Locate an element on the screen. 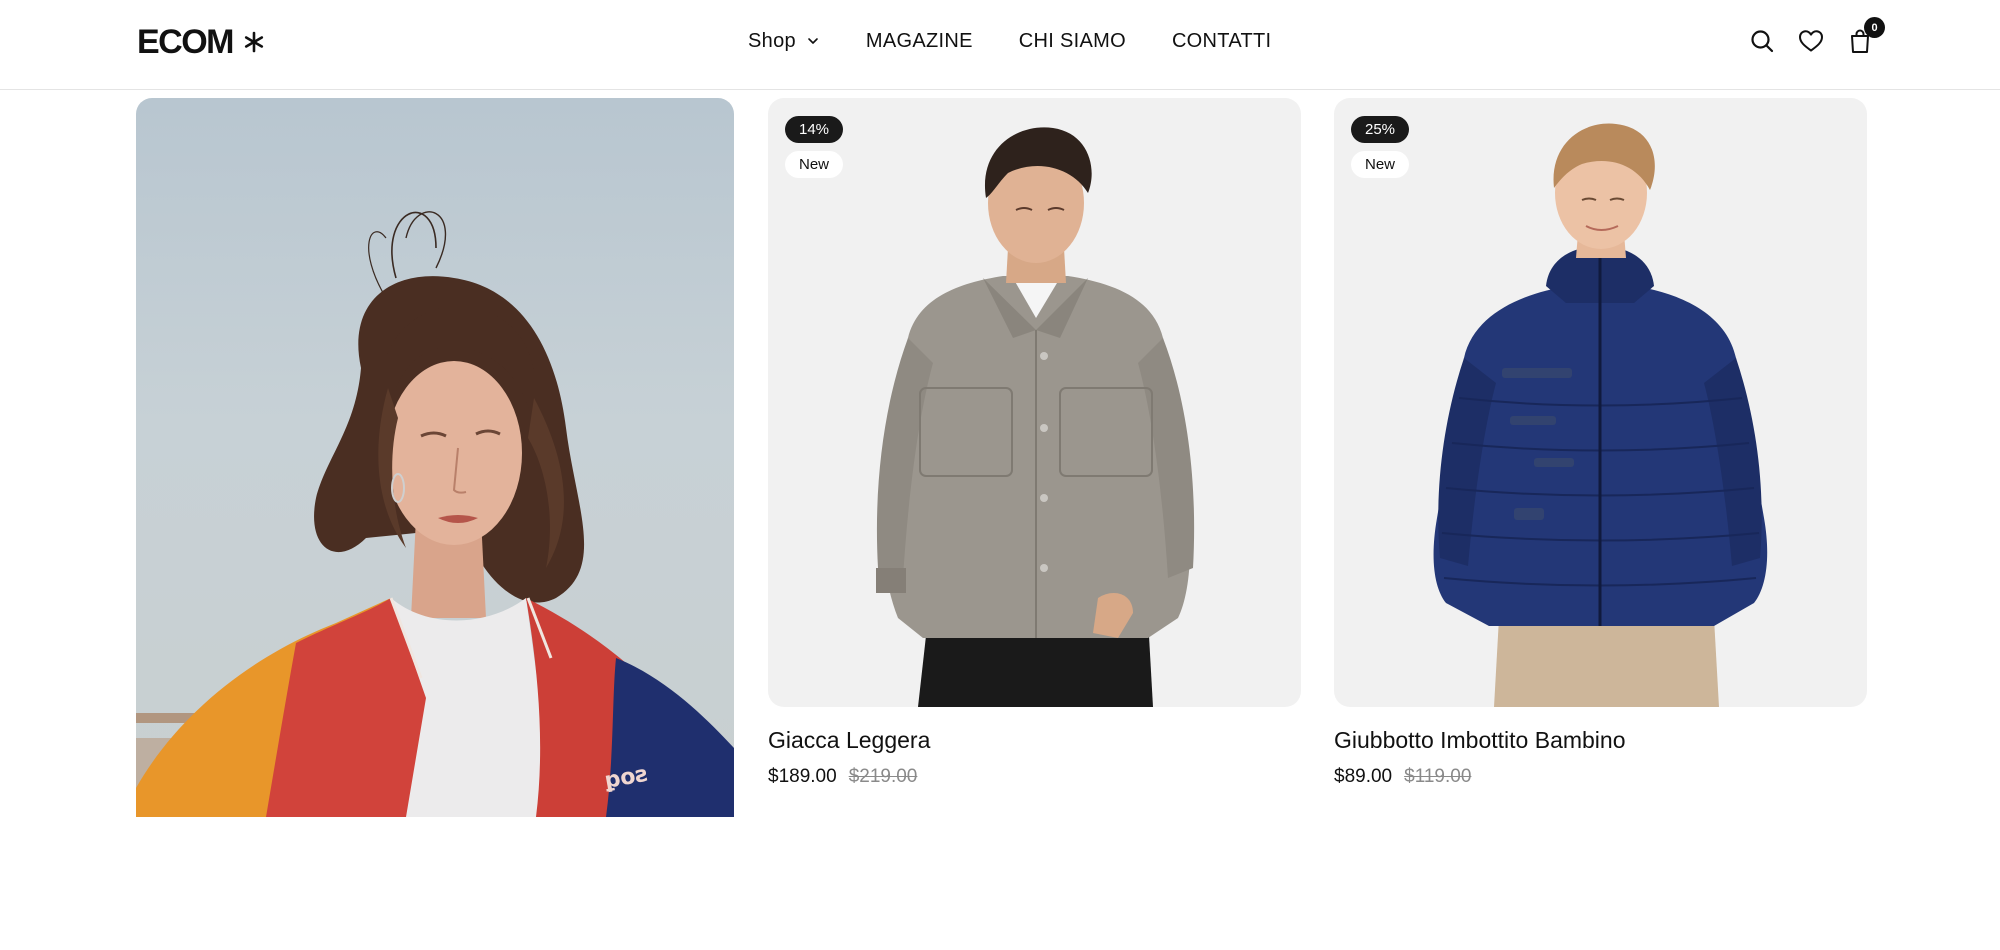 Image resolution: width=2000 pixels, height=950 pixels. price-row: $89.00 $119.00 is located at coordinates (1600, 777).